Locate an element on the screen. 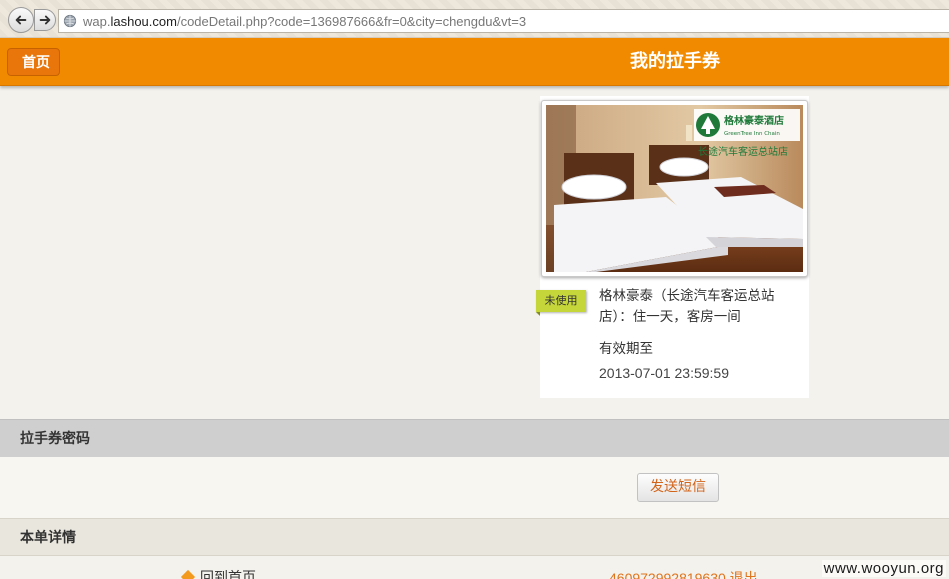  valid-until-date: 2013-07-01 23:59:59 is located at coordinates (664, 373).